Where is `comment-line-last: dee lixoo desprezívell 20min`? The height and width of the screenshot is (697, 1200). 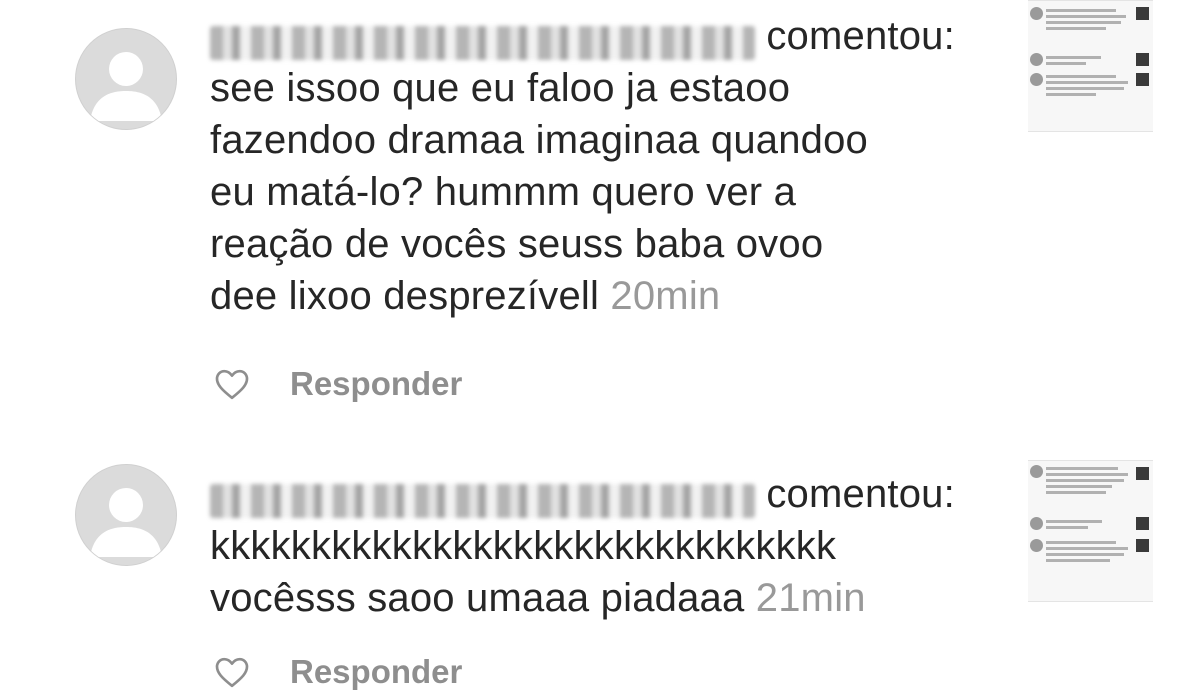
comment-line-last: dee lixoo desprezívell 20min is located at coordinates (605, 296).